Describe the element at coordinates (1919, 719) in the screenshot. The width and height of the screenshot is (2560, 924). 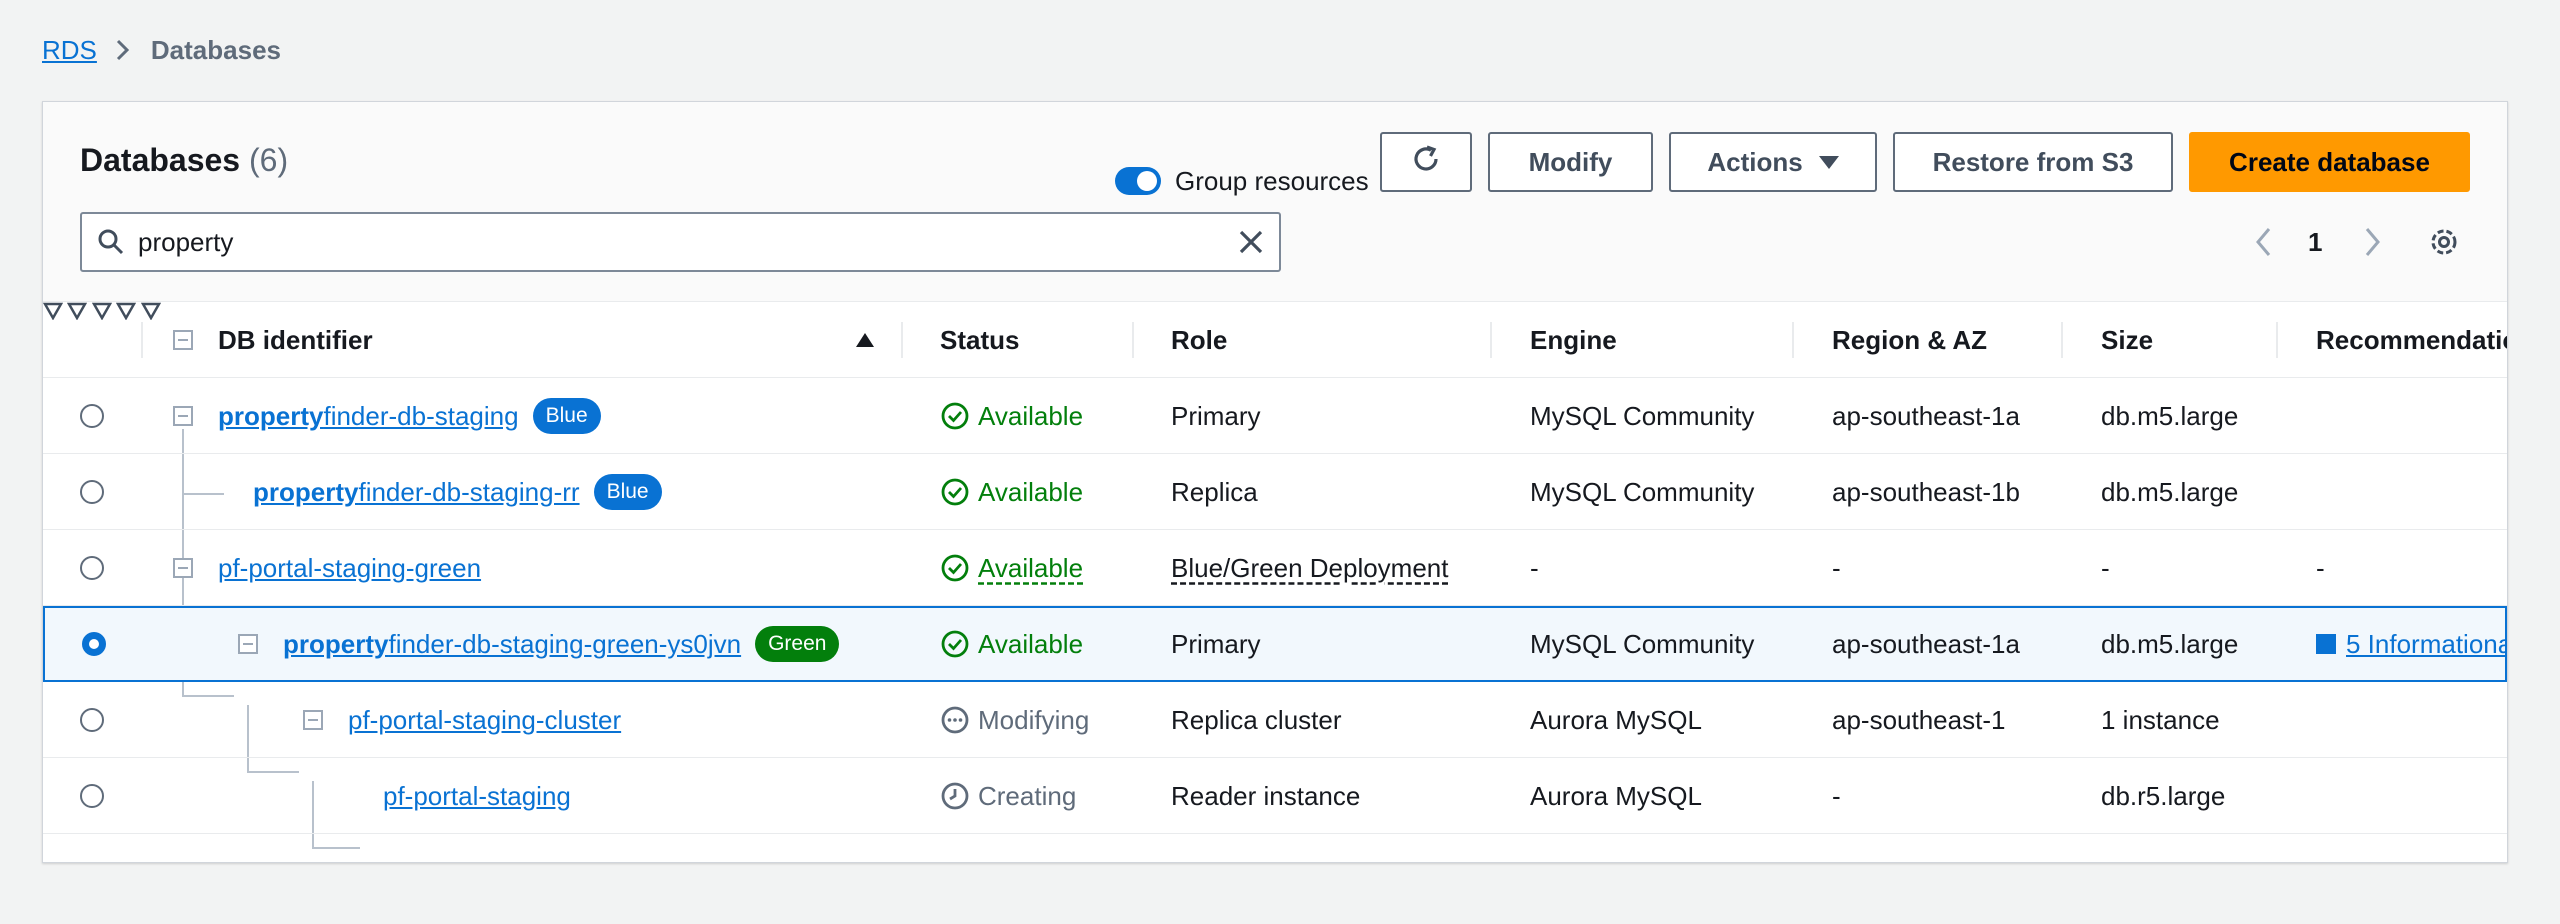
I see `region-cell: ap-southeast-1` at that location.